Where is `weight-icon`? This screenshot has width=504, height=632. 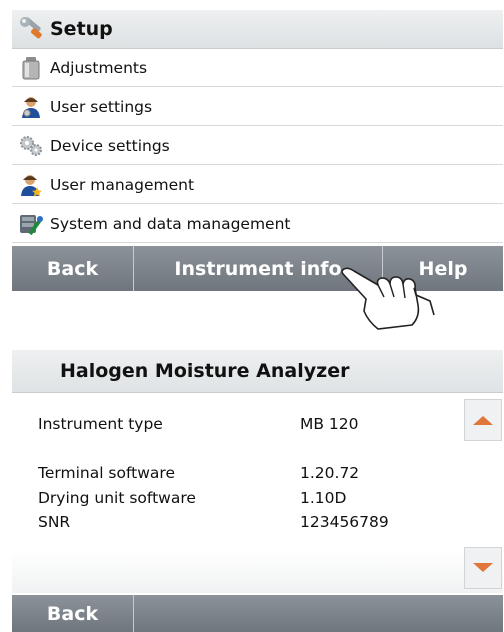
weight-icon is located at coordinates (31, 68).